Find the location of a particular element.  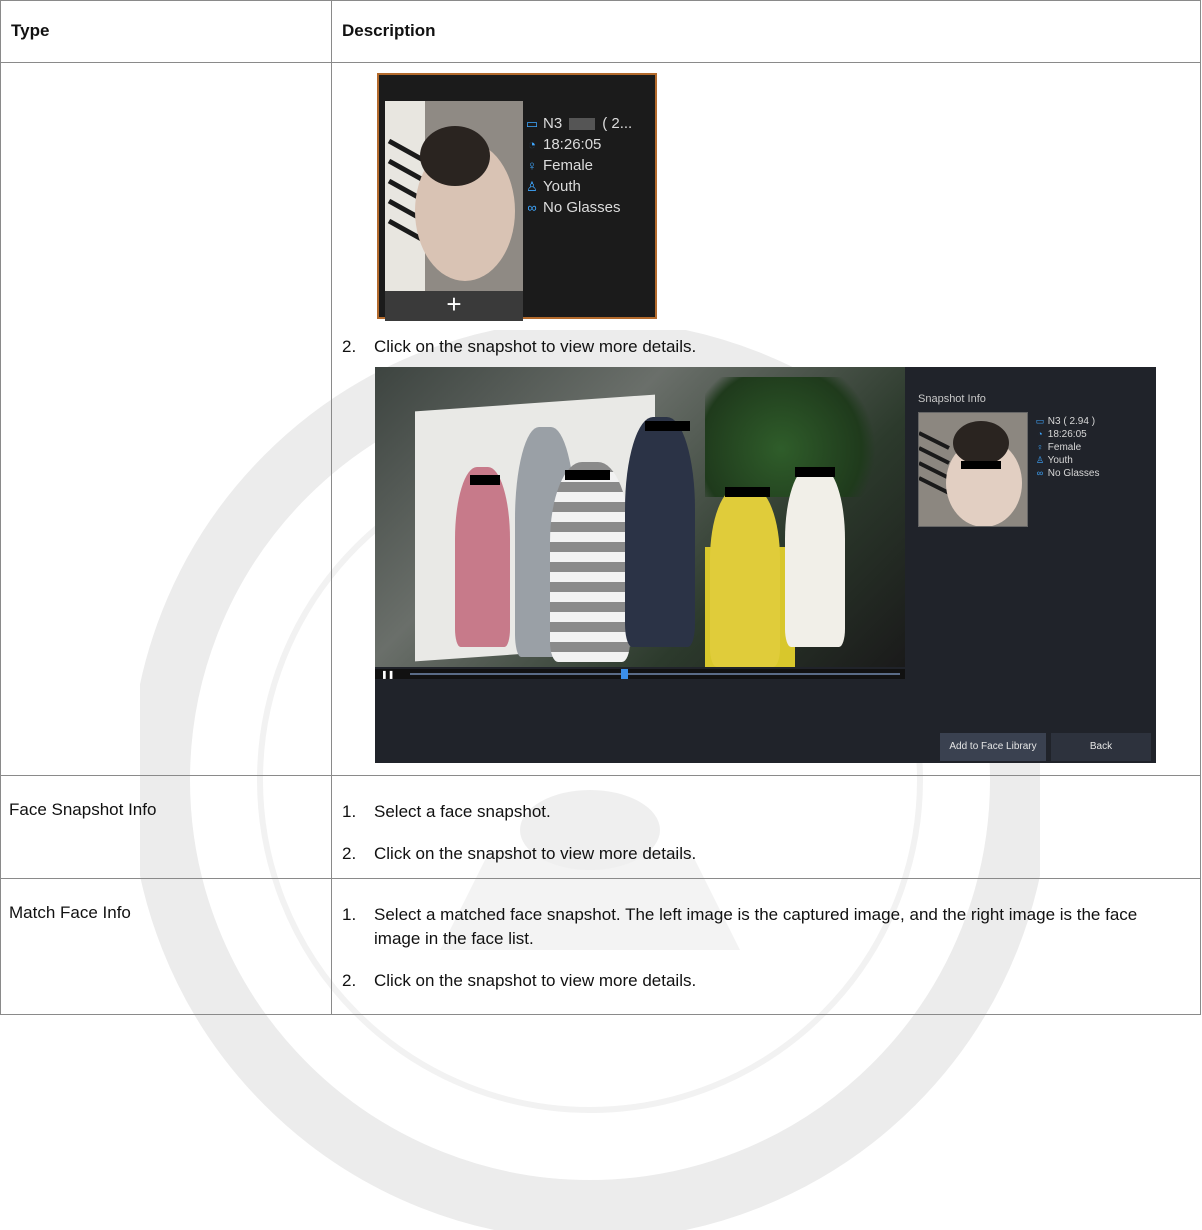

timeline-playhead is located at coordinates (624, 674).